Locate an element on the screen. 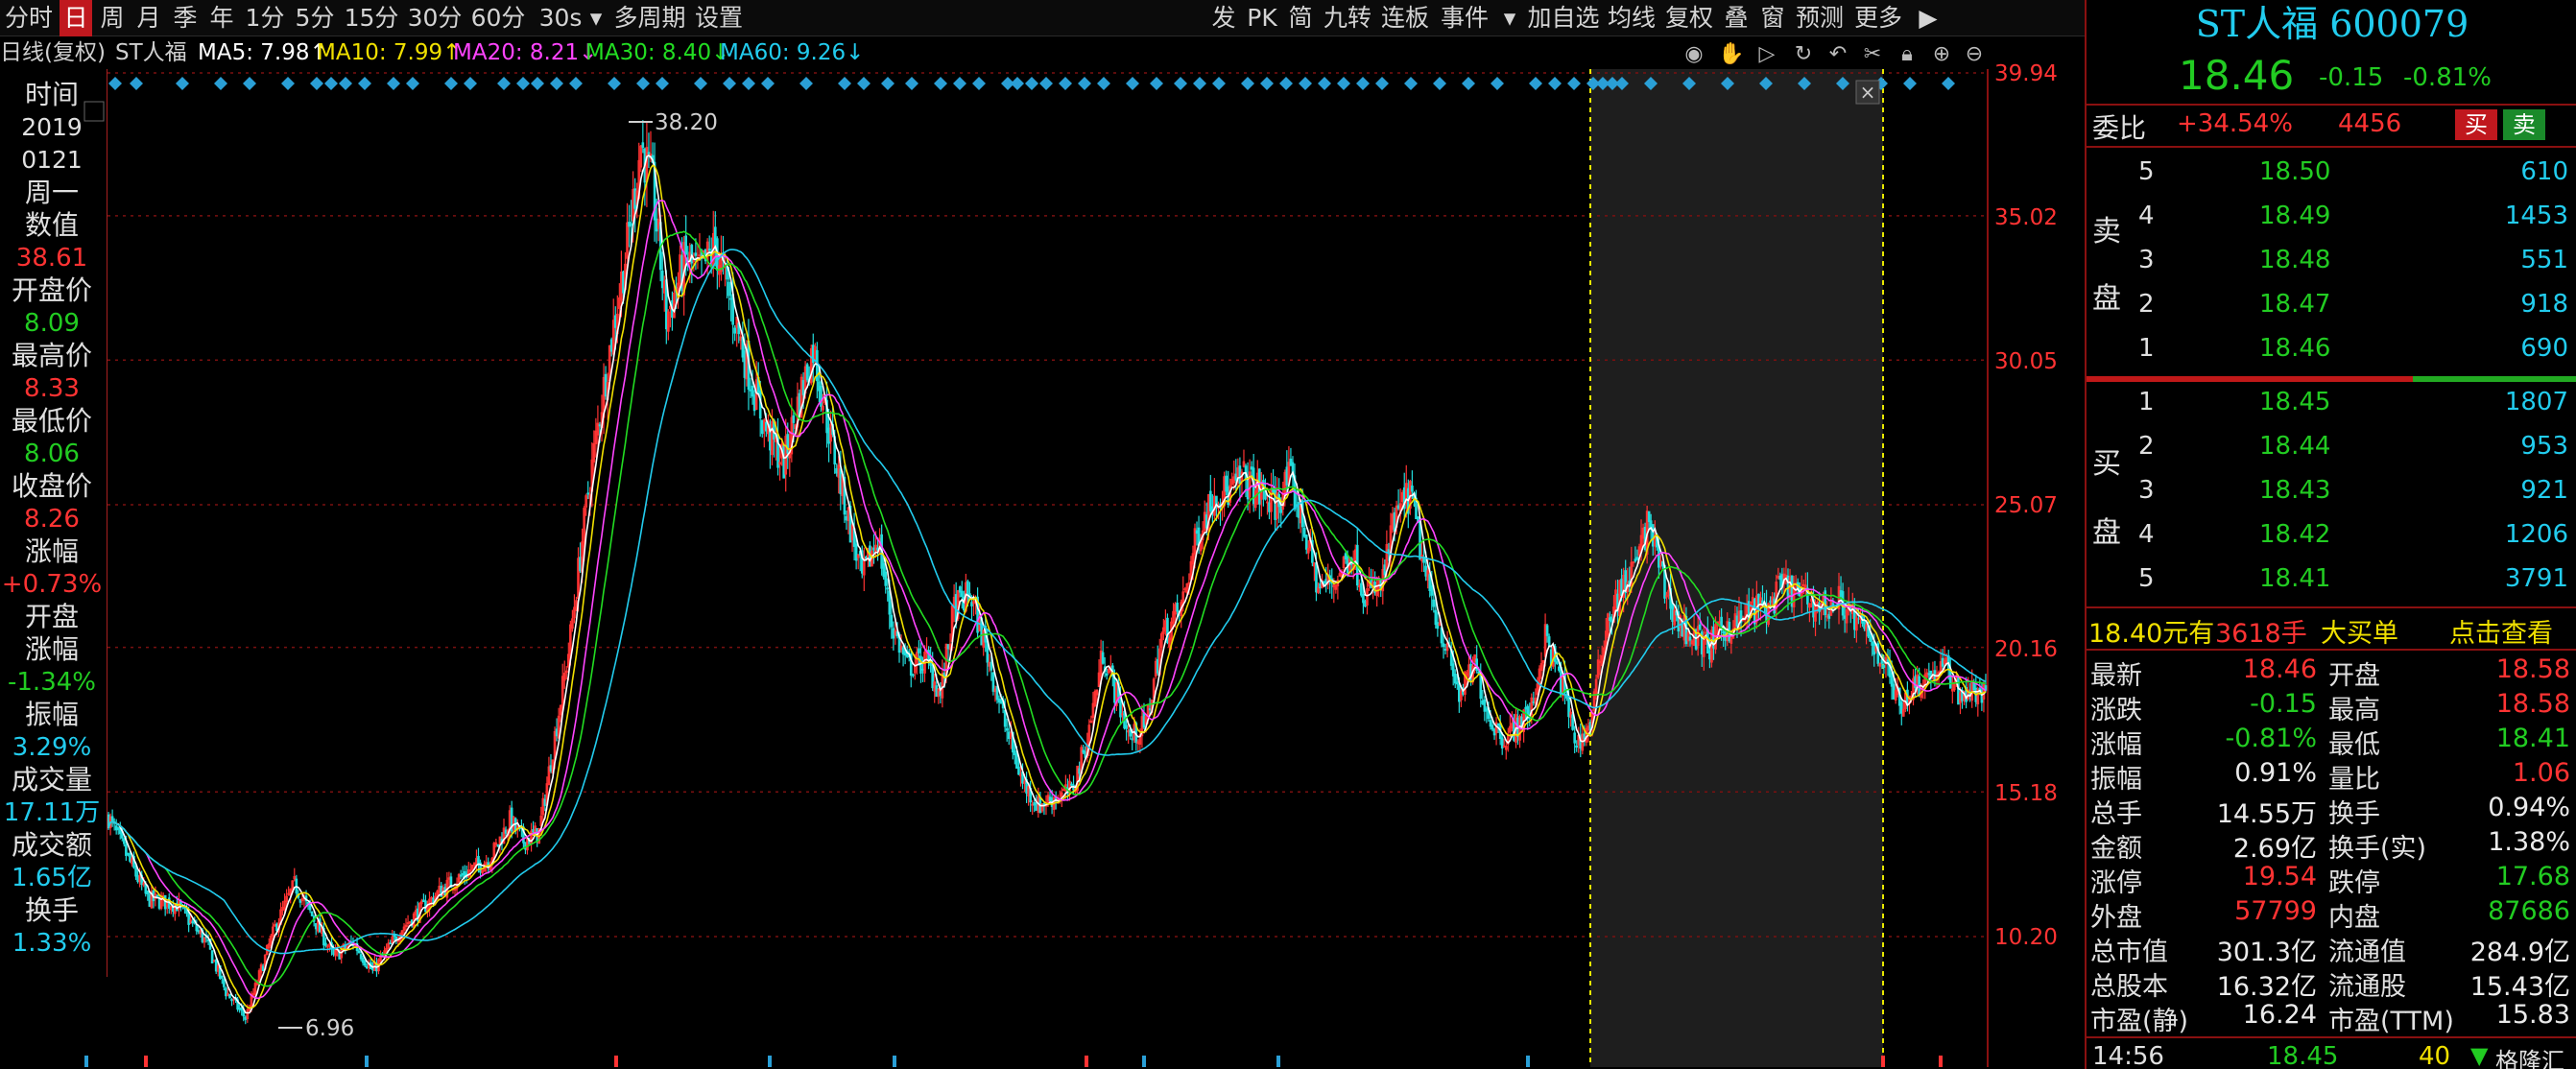  date-year: 2019 is located at coordinates (52, 127).